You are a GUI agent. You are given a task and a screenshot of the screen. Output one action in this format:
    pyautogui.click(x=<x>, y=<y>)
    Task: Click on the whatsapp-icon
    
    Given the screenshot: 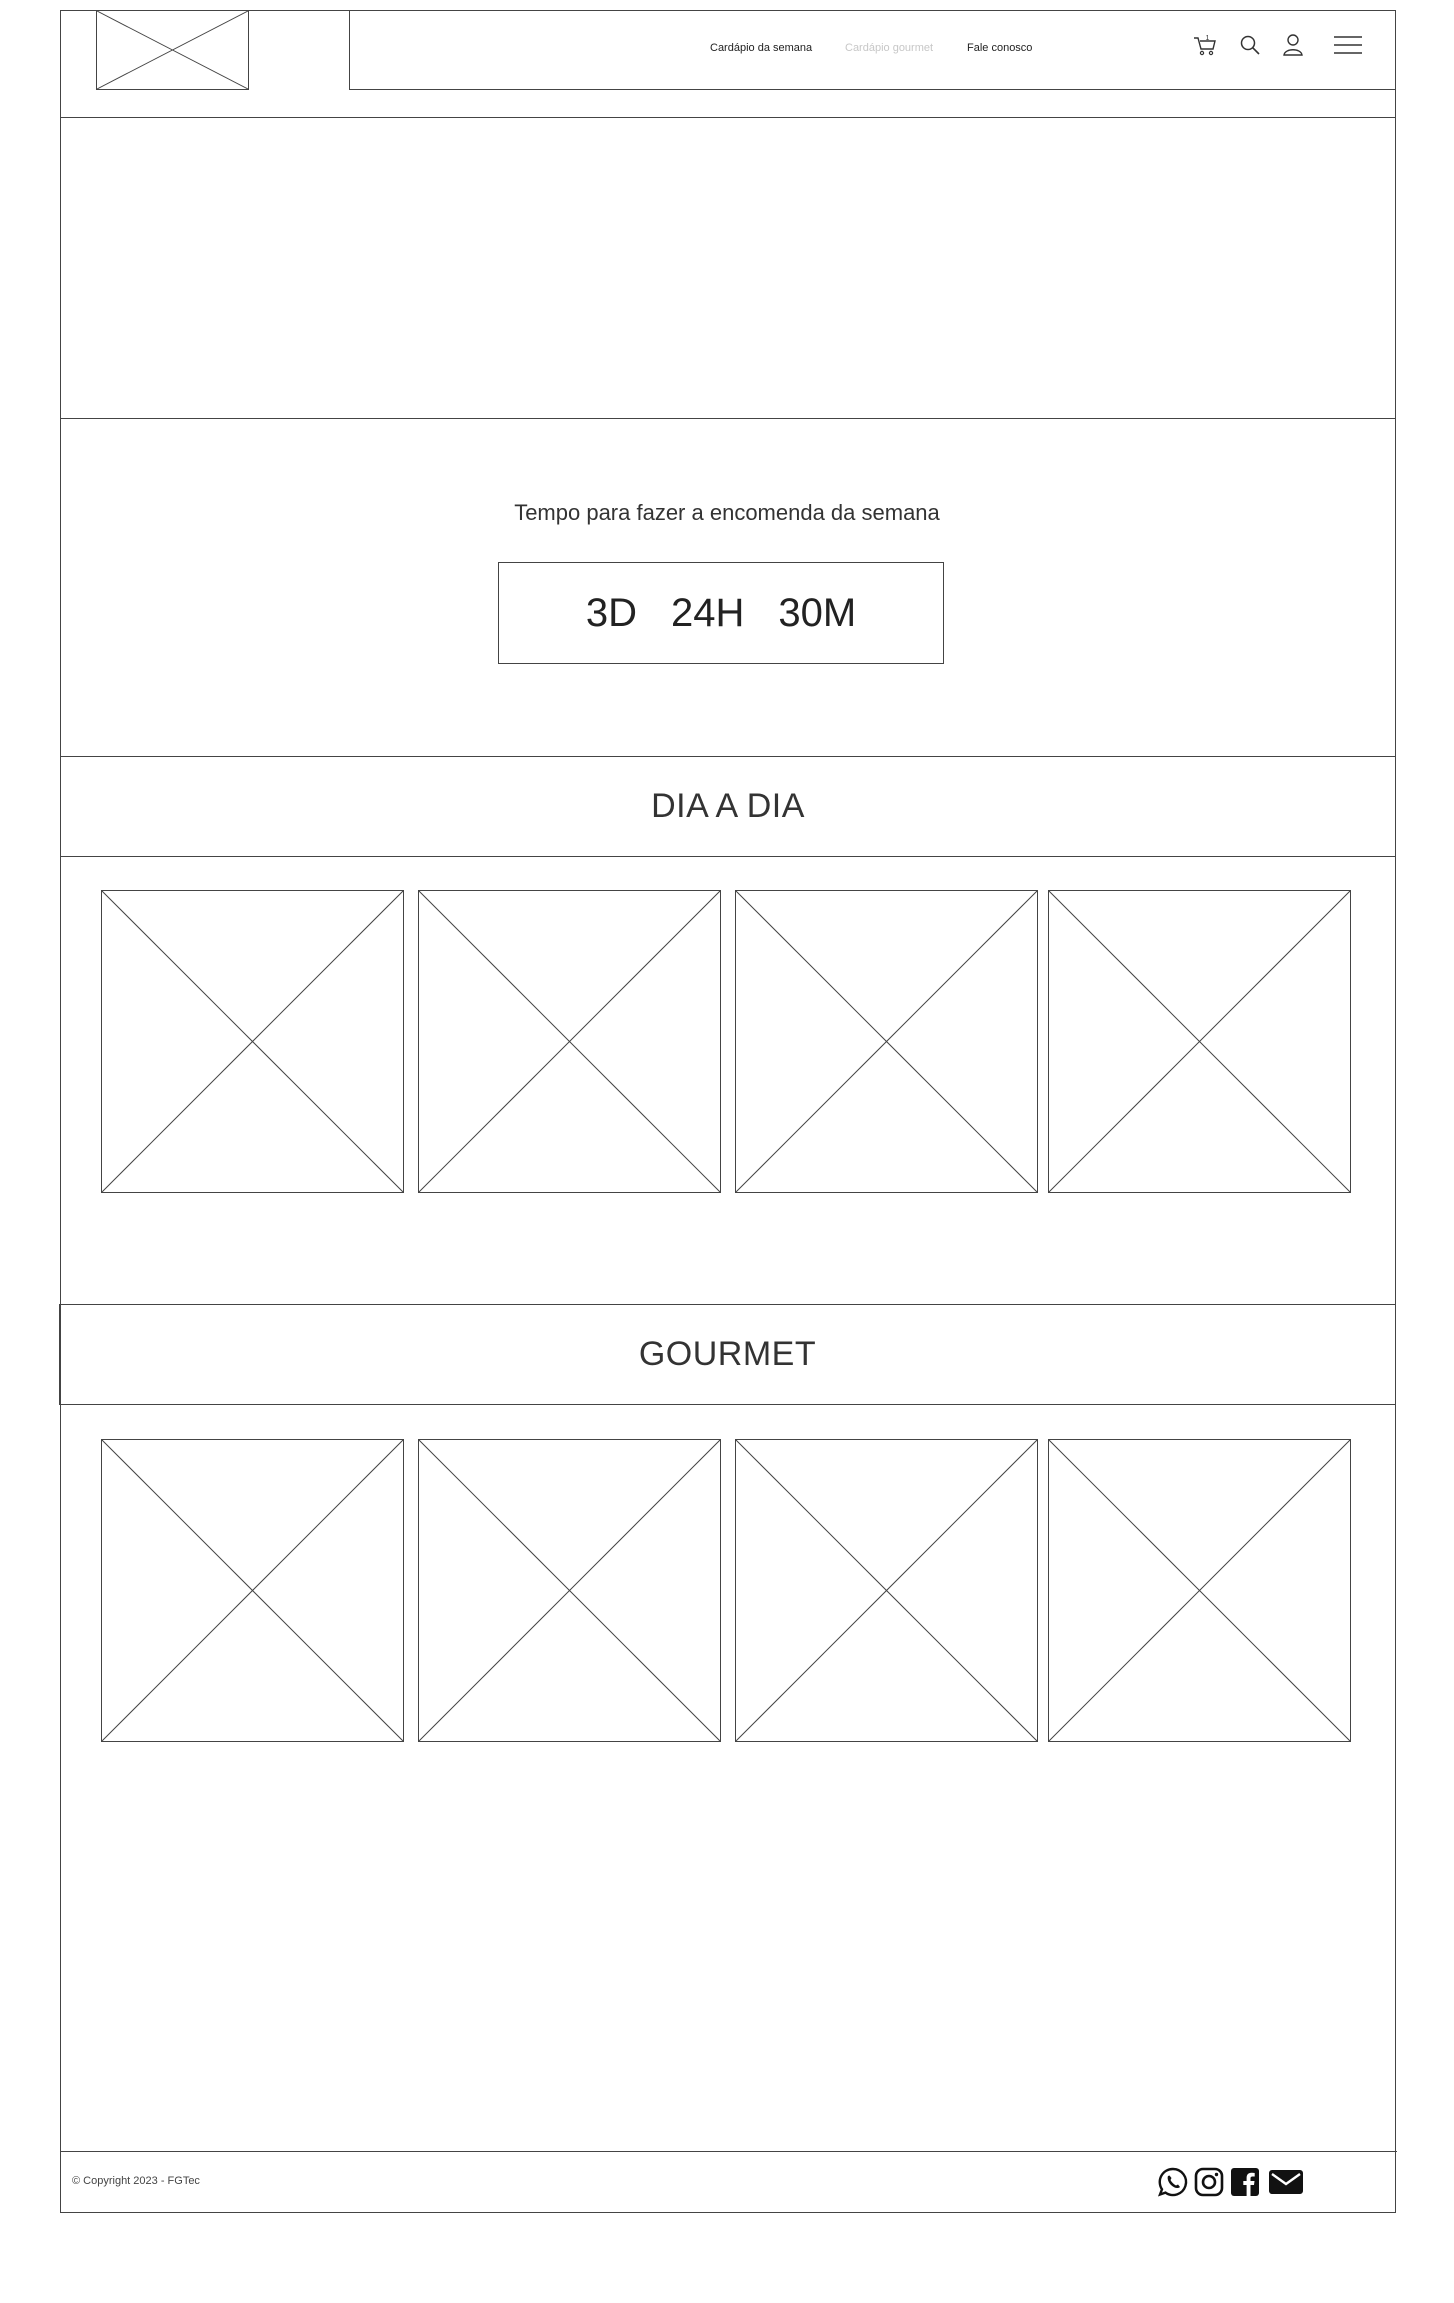 What is the action you would take?
    pyautogui.click(x=1173, y=2182)
    